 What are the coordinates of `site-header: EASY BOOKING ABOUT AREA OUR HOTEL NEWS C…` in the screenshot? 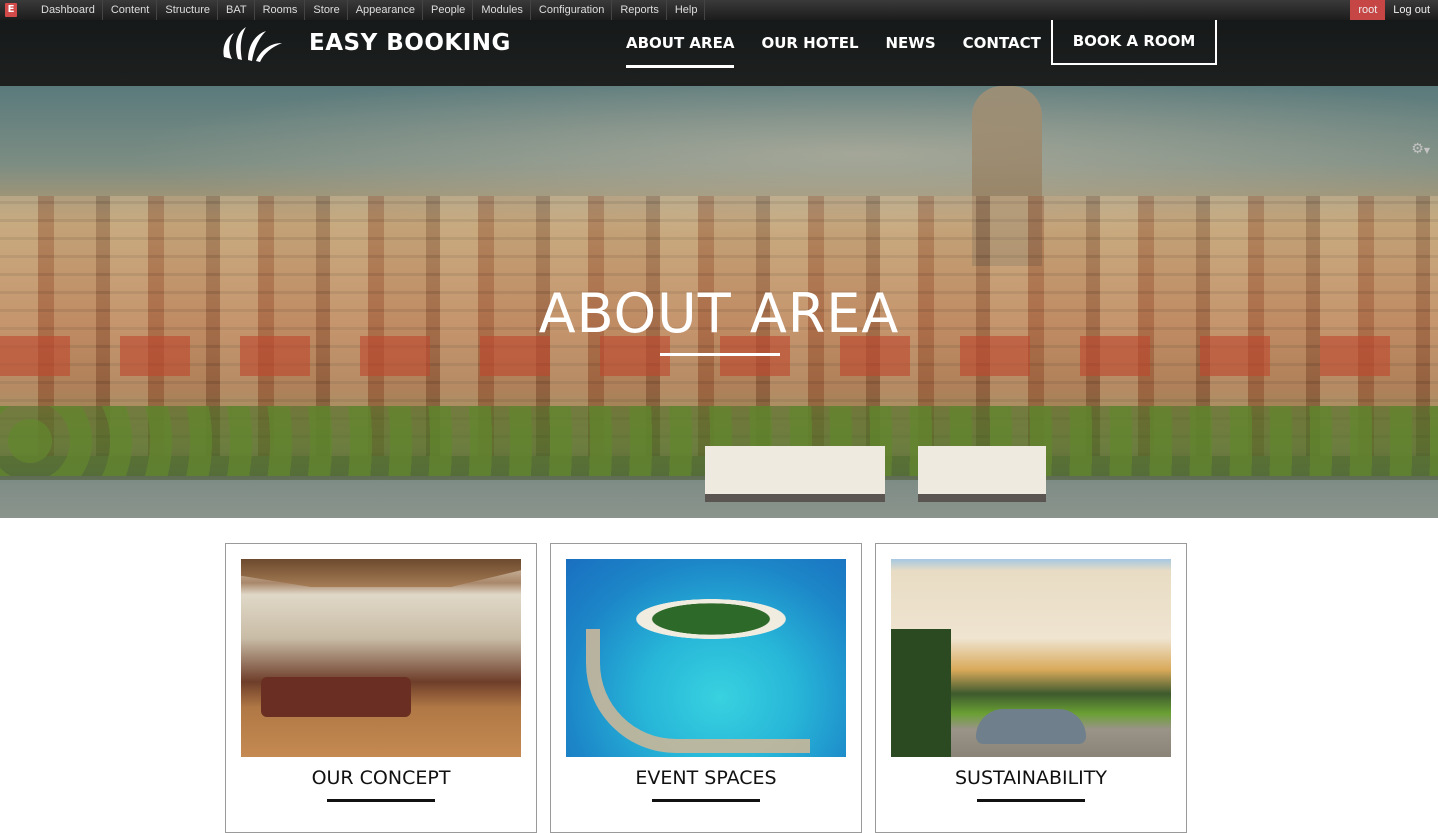 It's located at (719, 52).